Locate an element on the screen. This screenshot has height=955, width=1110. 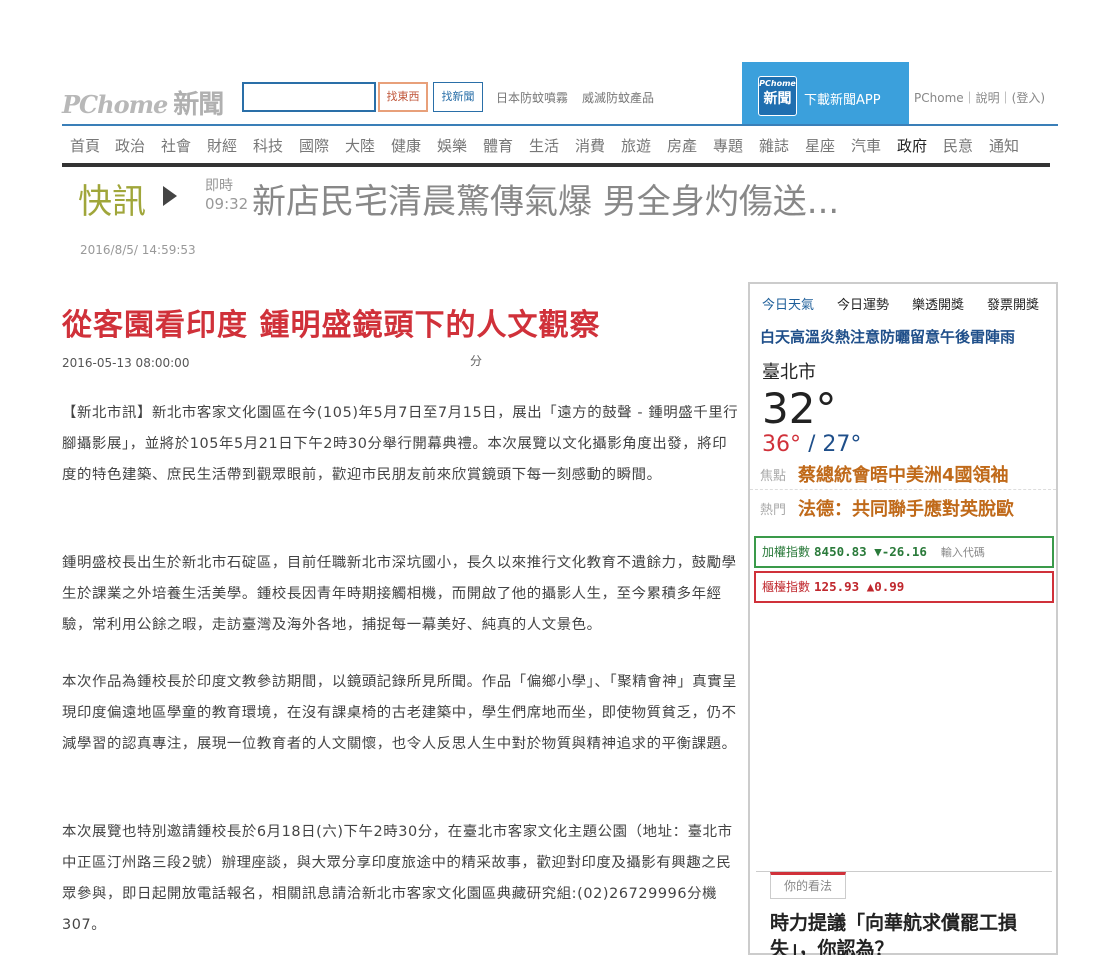
stock-name: 櫃檯指數 is located at coordinates (786, 587).